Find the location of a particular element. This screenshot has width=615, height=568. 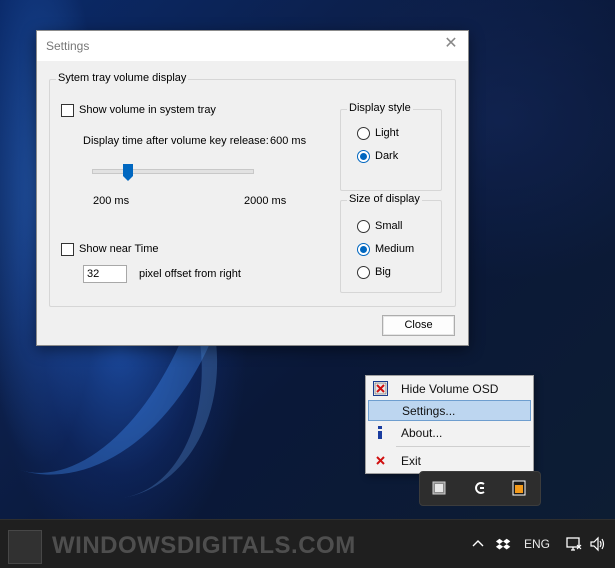

menu-item-exit: Exit is located at coordinates (449, 460).